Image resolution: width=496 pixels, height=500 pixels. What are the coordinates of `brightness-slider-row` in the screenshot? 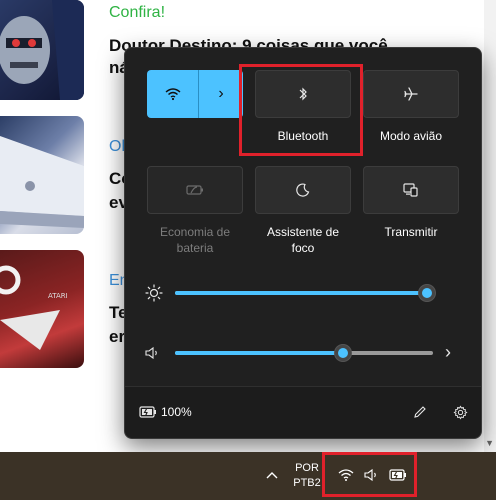 It's located at (304, 293).